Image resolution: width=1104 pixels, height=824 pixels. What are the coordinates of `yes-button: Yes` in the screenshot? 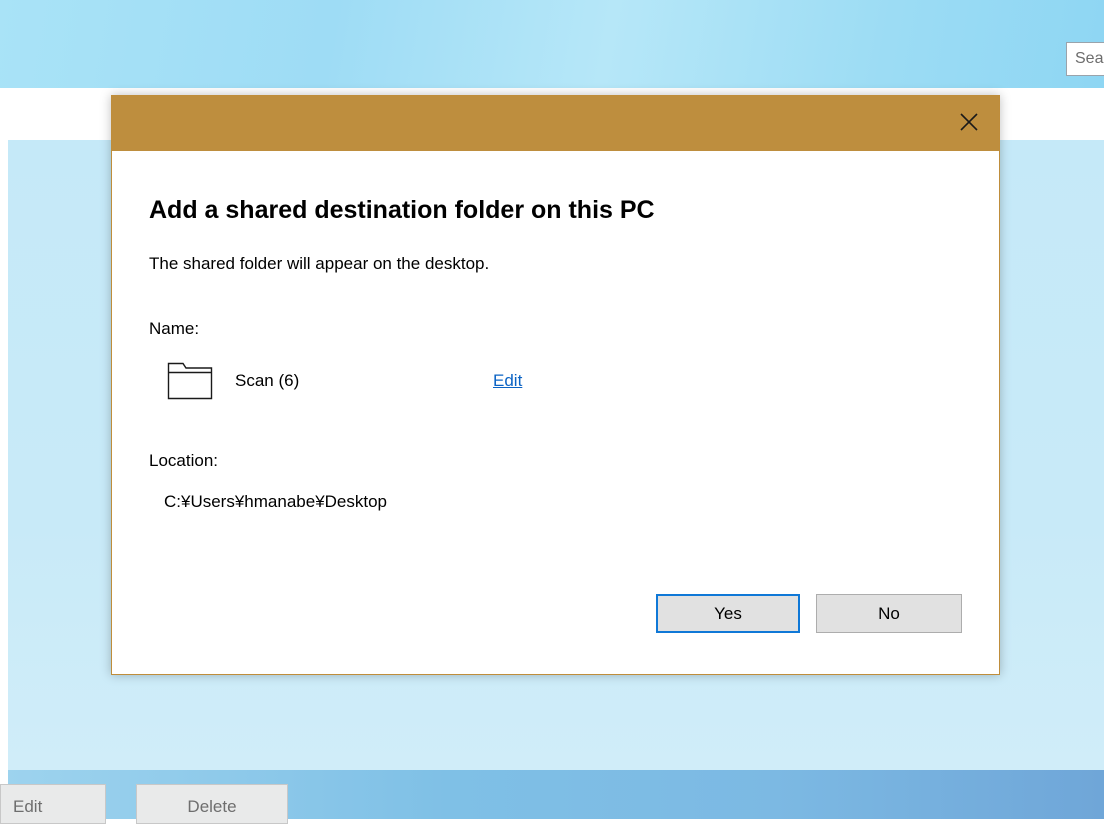 It's located at (728, 613).